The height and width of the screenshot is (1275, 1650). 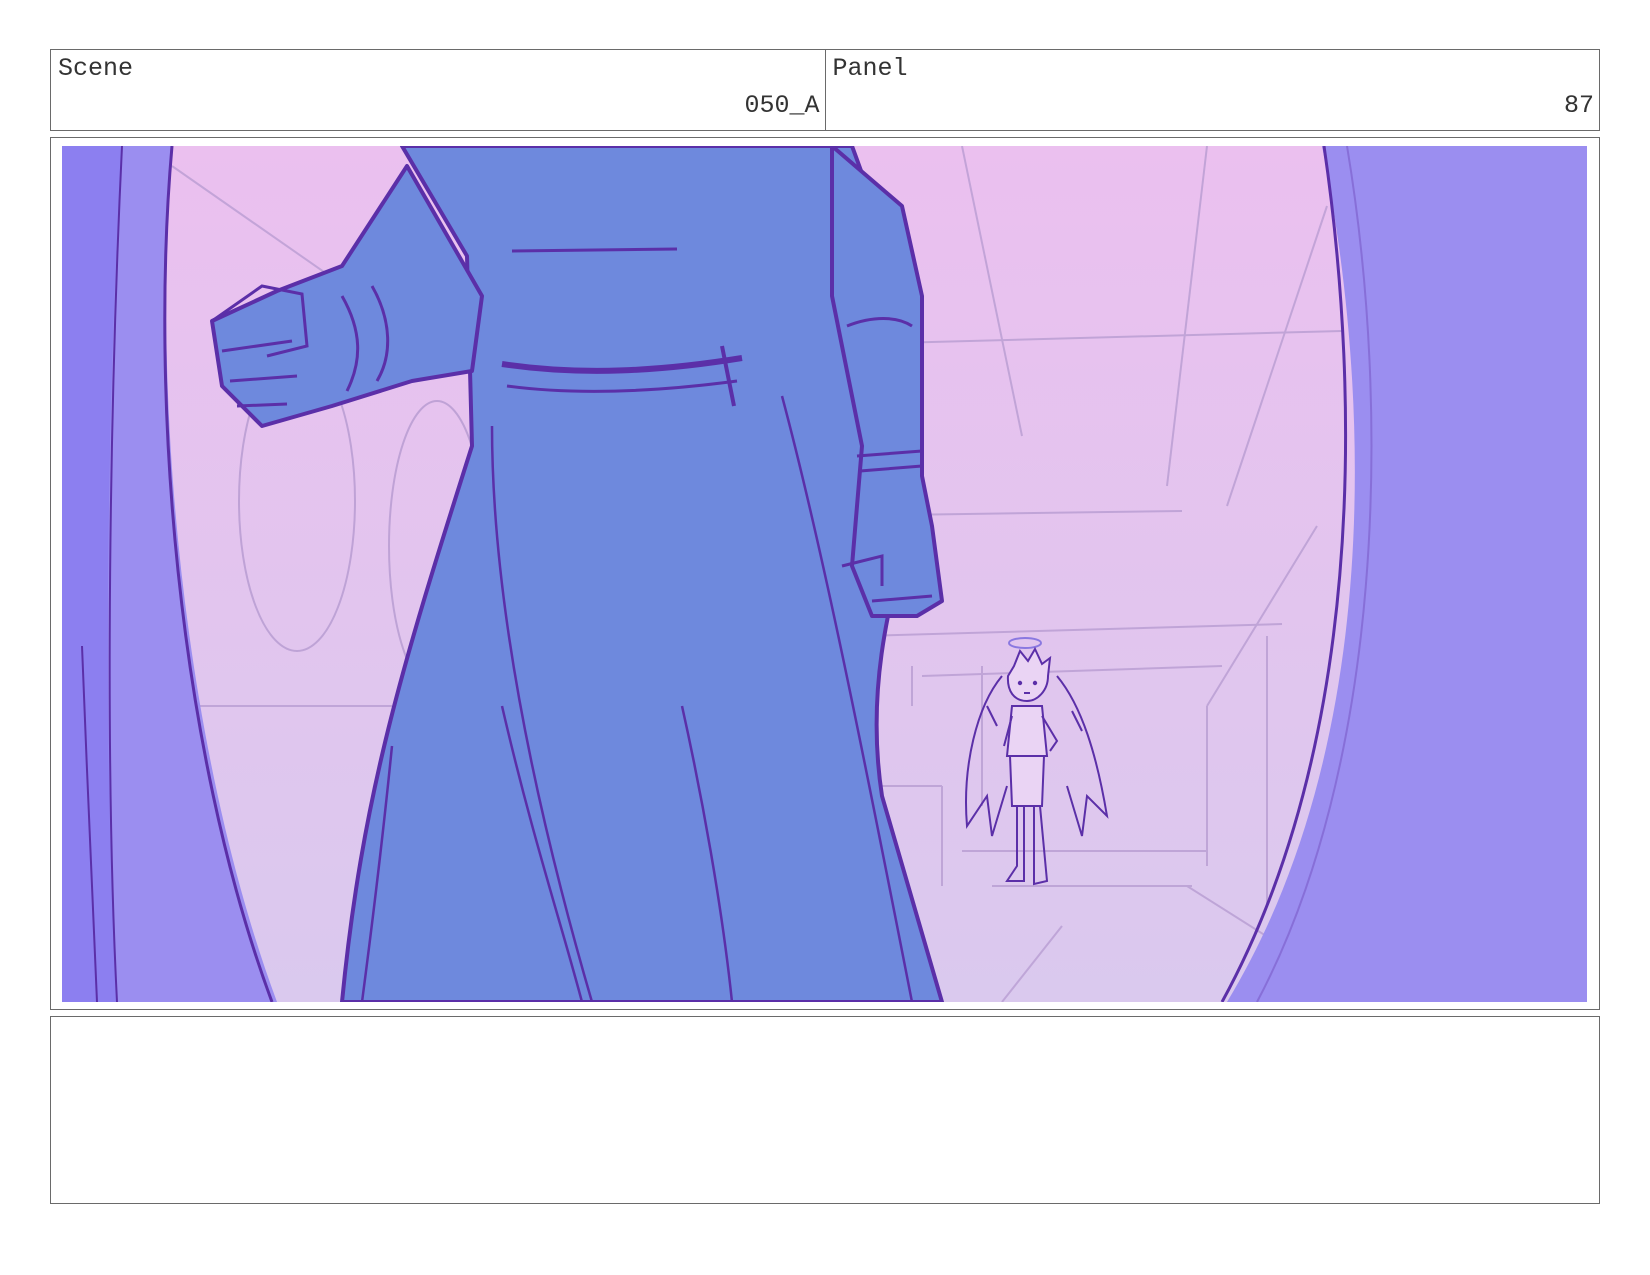 I want to click on scene-value: 050_A, so click(x=782, y=105).